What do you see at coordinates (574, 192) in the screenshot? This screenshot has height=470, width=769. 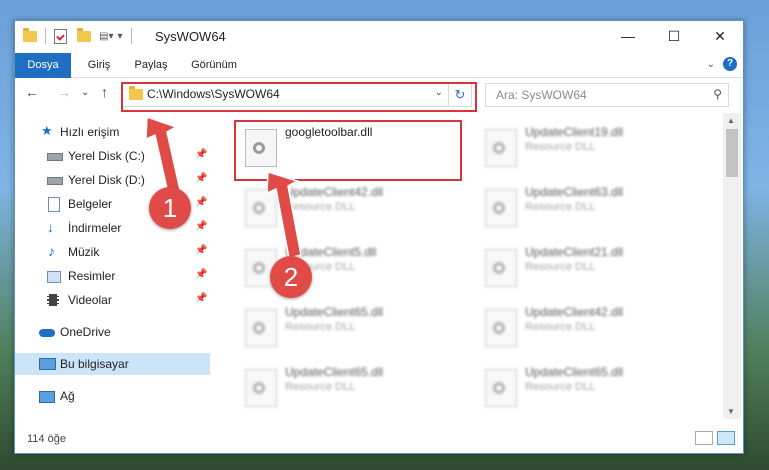 I see `file-name: UpdateClient63.dll` at bounding box center [574, 192].